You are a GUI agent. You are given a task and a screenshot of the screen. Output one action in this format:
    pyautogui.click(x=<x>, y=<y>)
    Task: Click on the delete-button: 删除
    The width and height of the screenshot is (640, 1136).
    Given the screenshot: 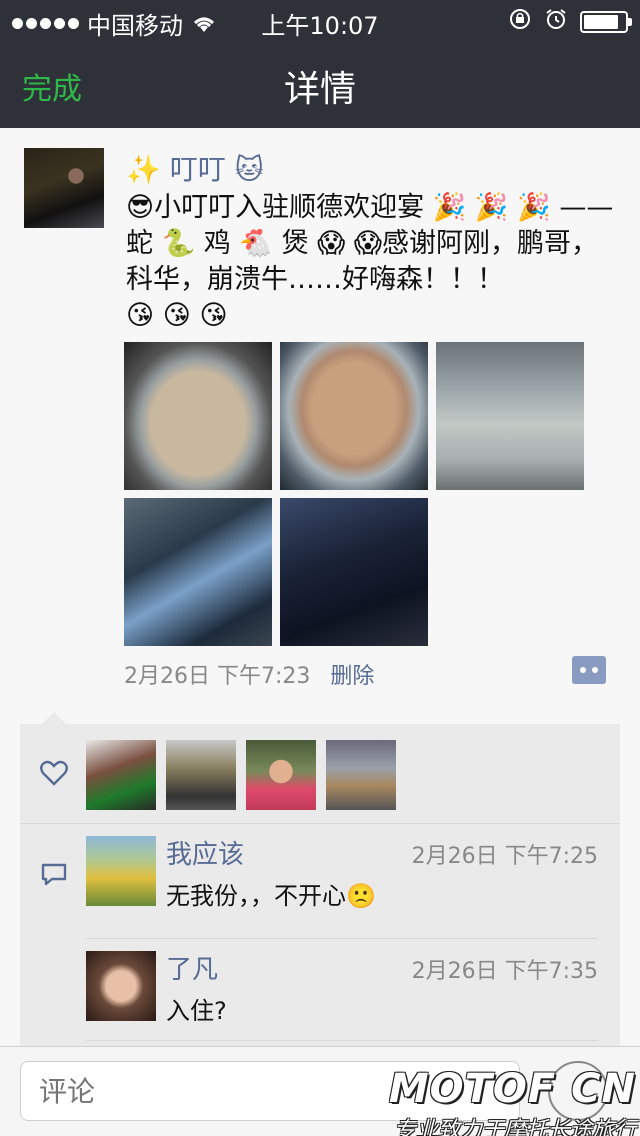 What is the action you would take?
    pyautogui.click(x=352, y=674)
    